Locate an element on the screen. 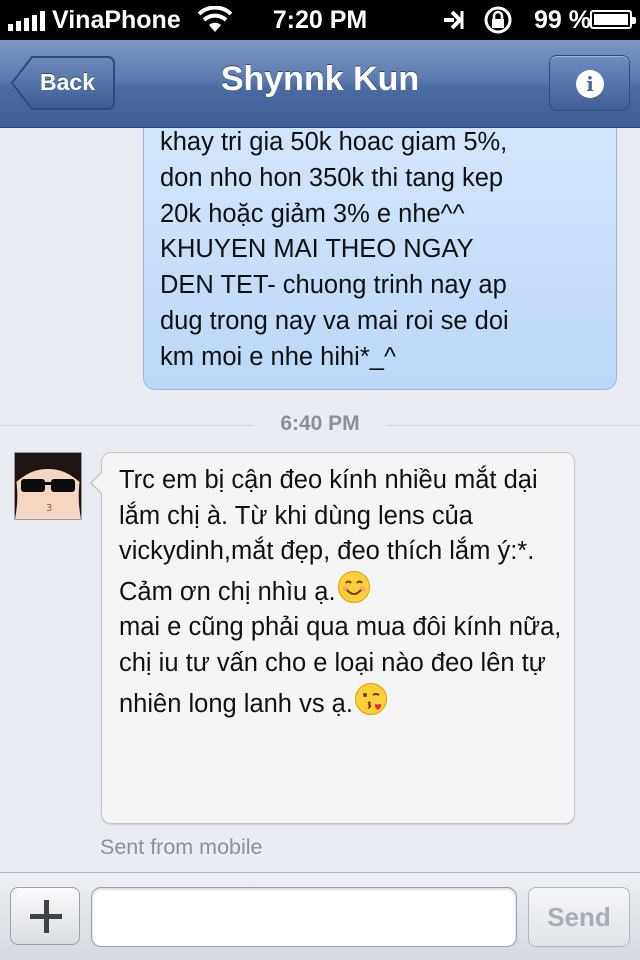 The image size is (640, 960). time-divider-label: 6:40 PM is located at coordinates (320, 423).